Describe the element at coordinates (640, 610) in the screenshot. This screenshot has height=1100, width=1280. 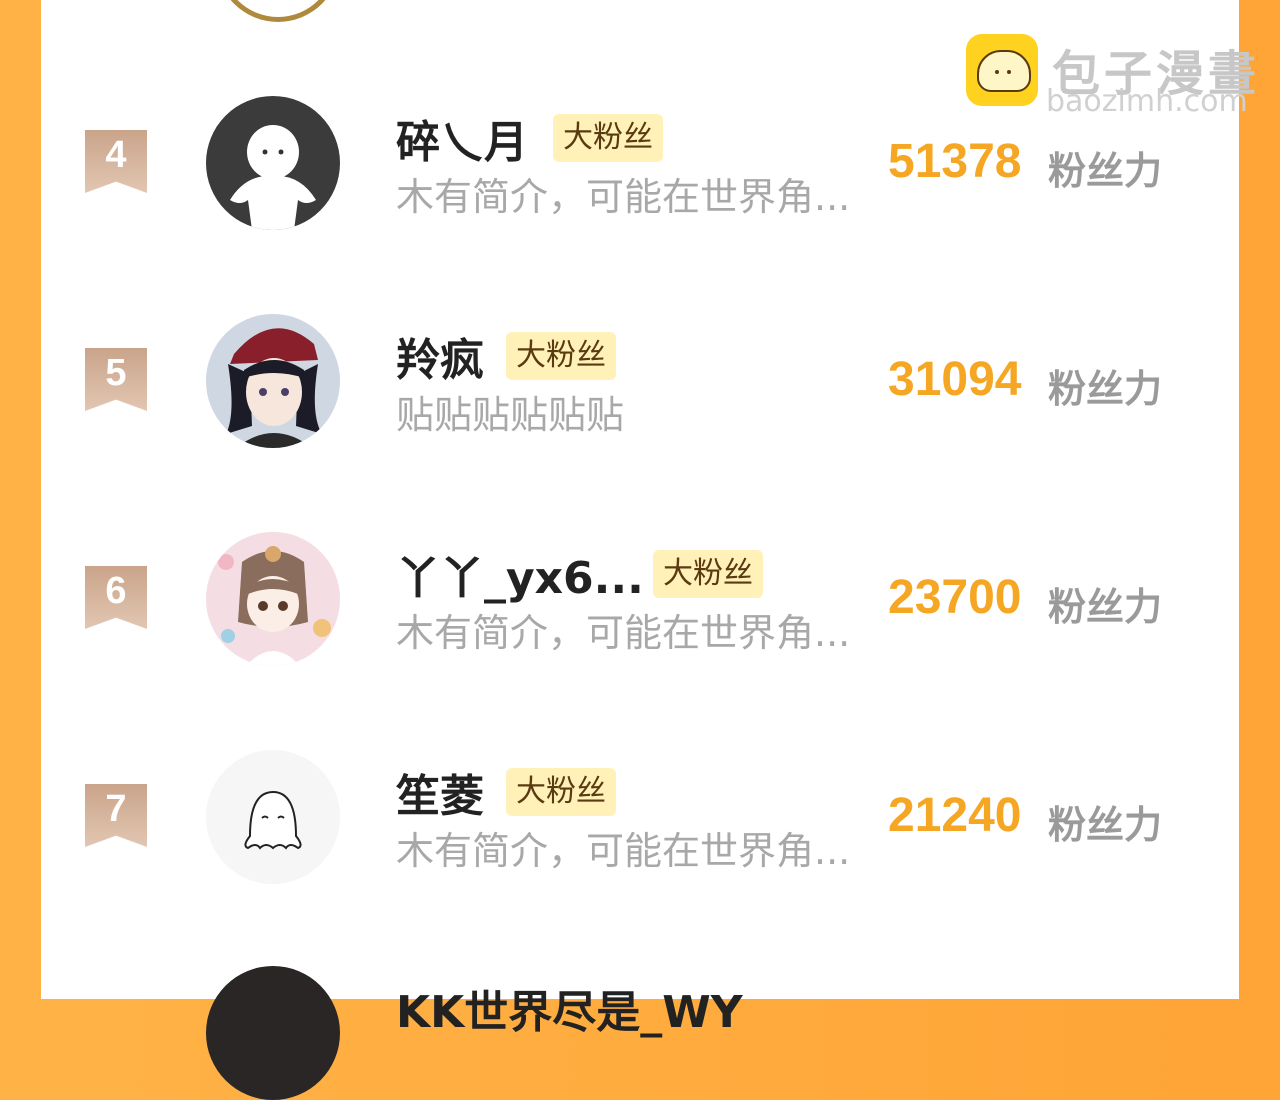
I see `list-item: 6 丫丫_yx6... 大粉丝 木有简介，可能在世界角... 23700 粉丝力` at that location.